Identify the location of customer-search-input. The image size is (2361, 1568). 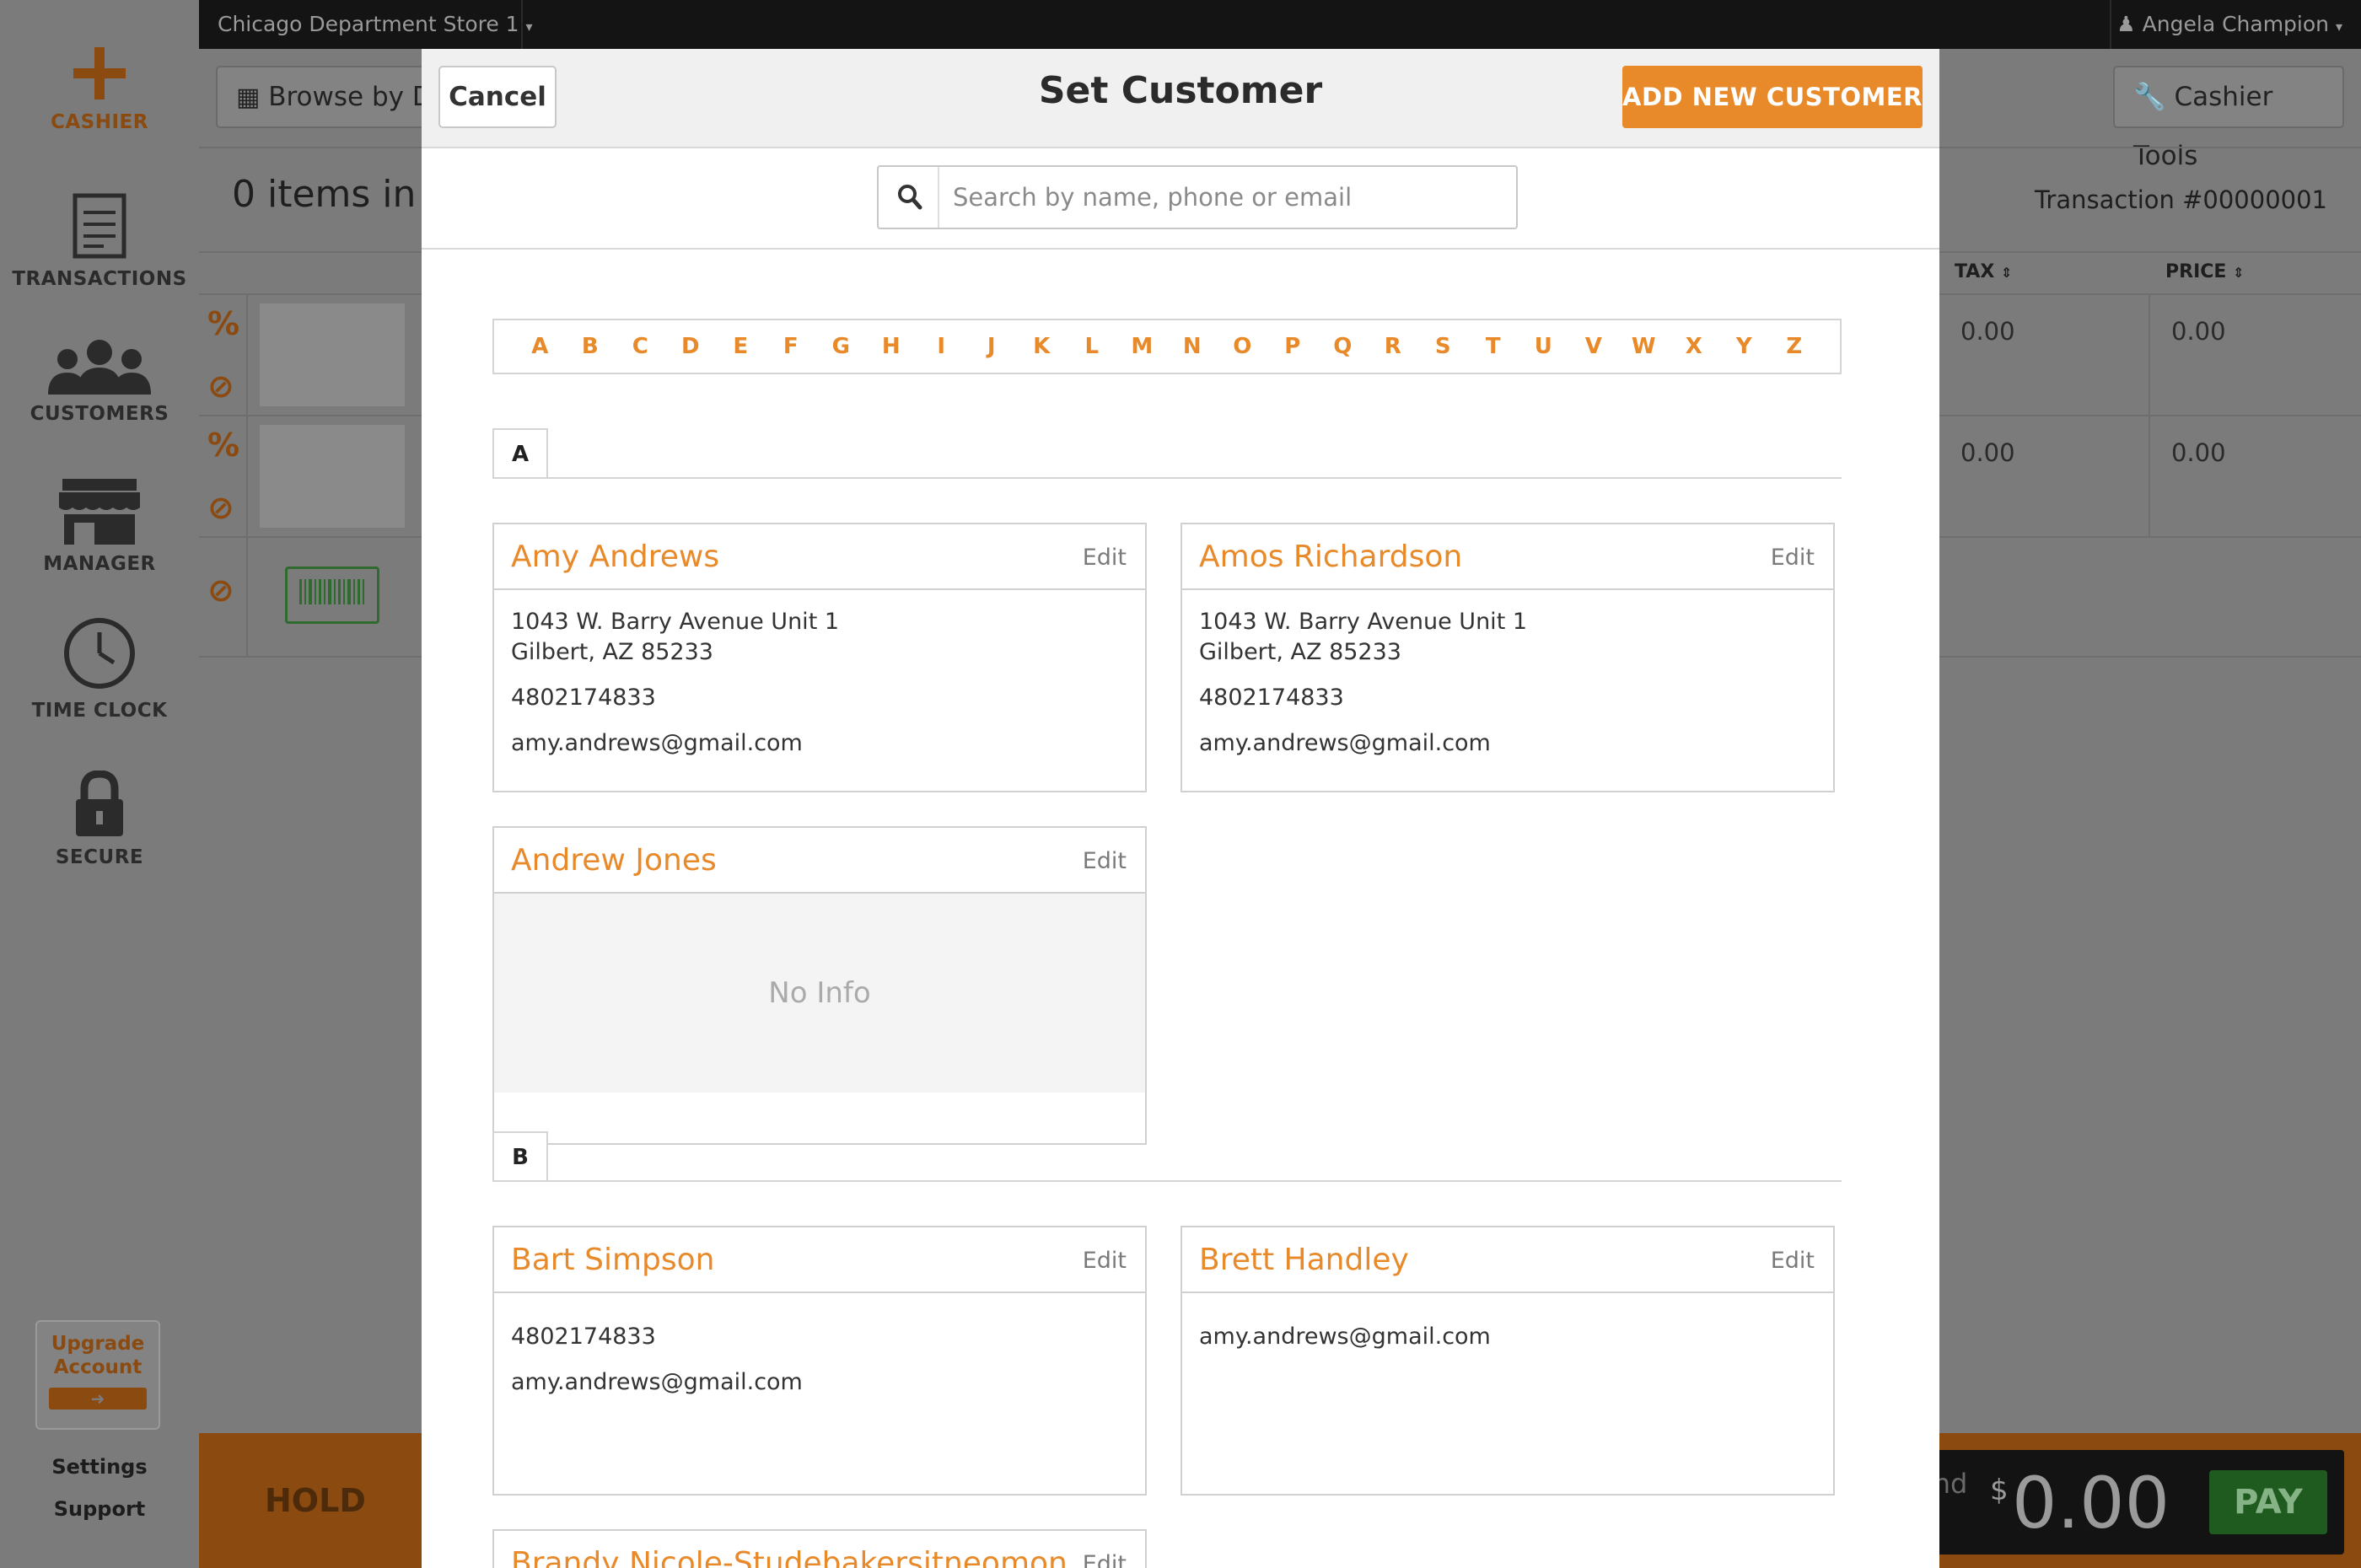
(1227, 197).